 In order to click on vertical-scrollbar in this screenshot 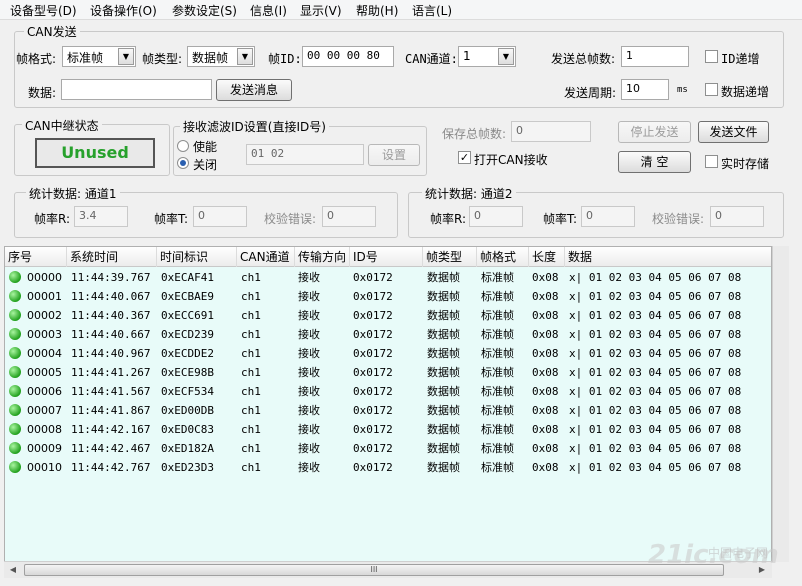, I will do `click(780, 404)`.